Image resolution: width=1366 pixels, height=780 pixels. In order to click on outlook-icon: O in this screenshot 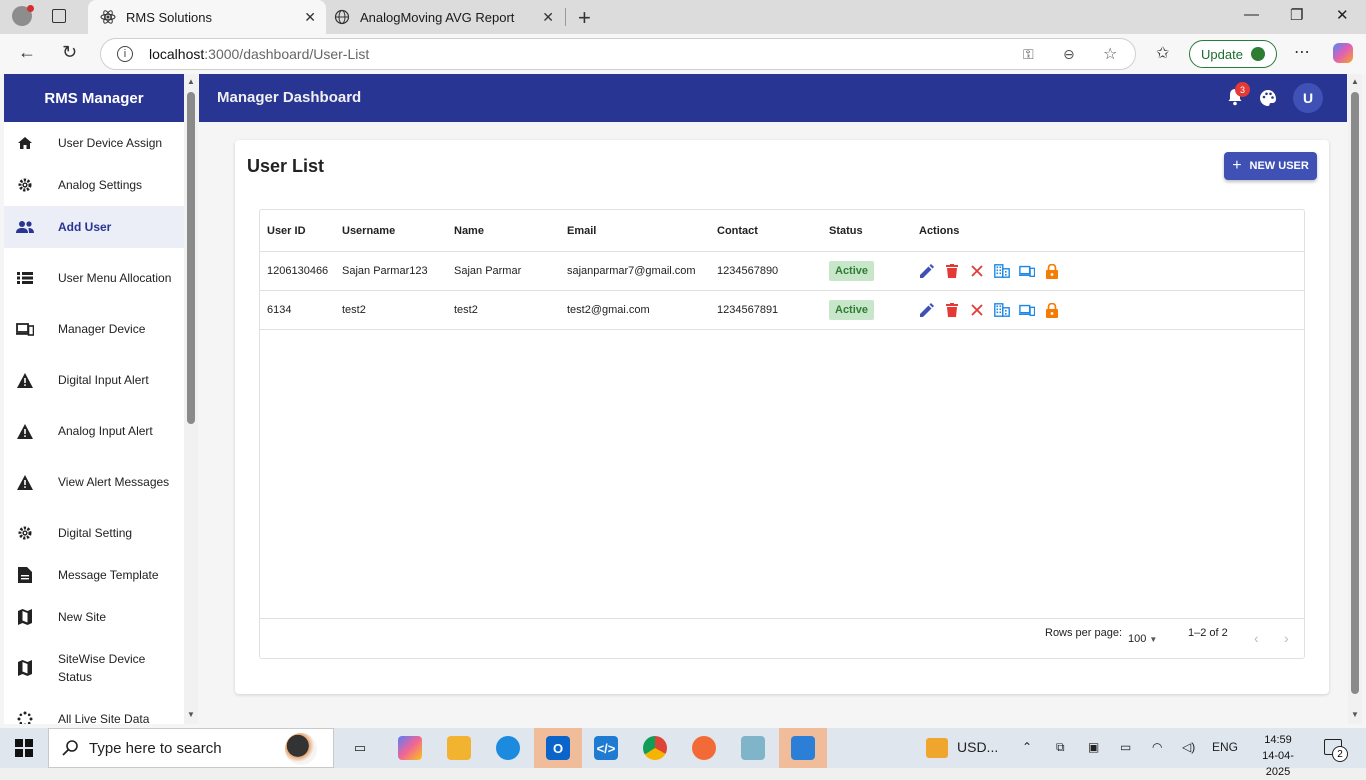, I will do `click(558, 748)`.